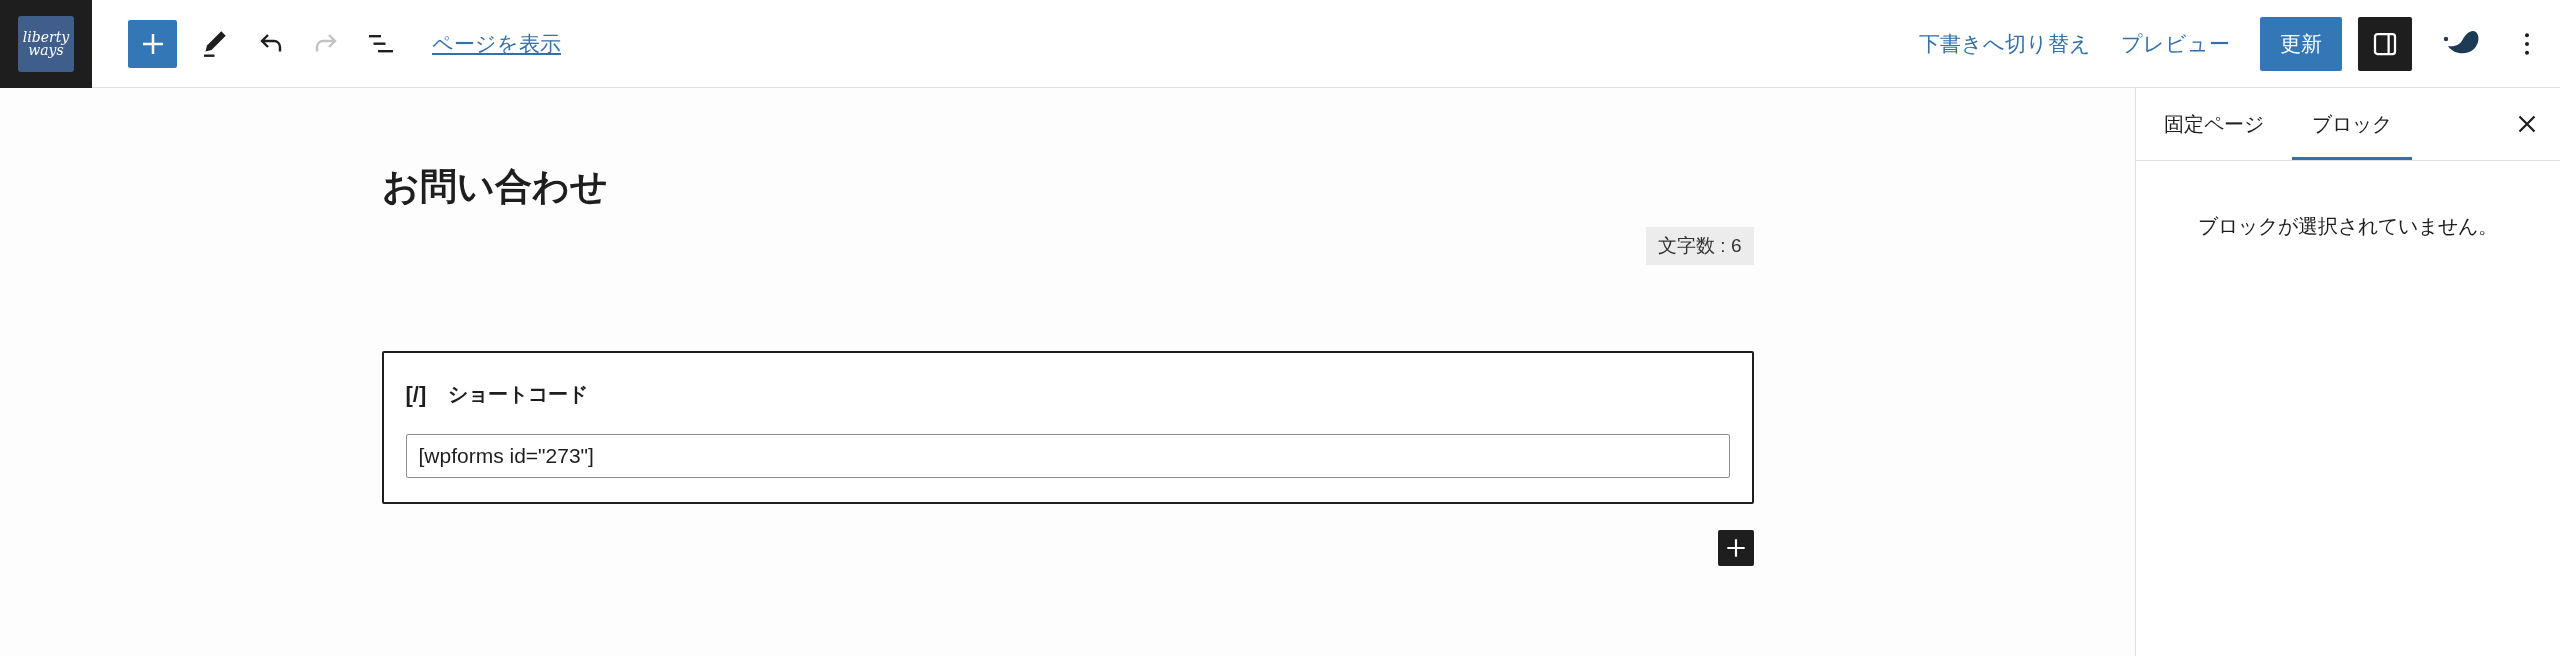 Image resolution: width=2560 pixels, height=656 pixels. I want to click on switch-to-draft-link: 下書きへ切り替え, so click(2005, 43).